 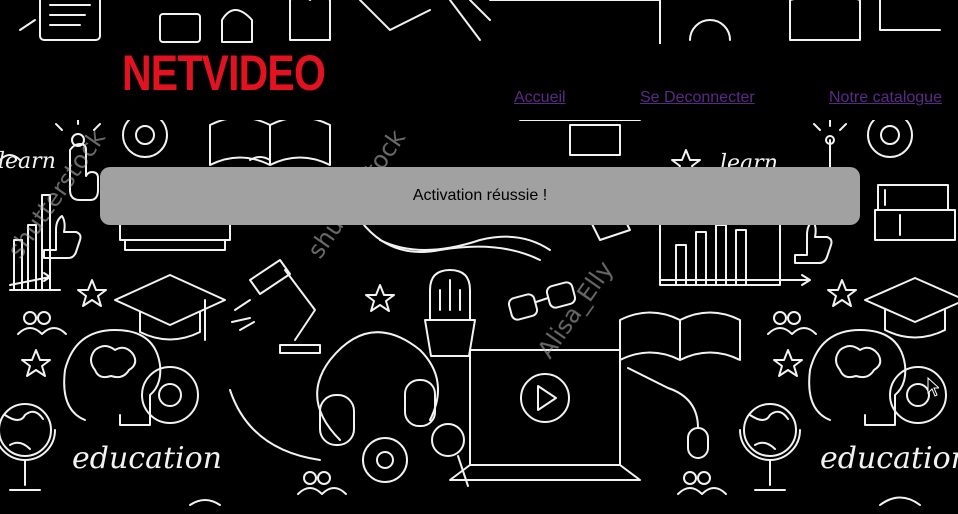 What do you see at coordinates (334, 396) in the screenshot?
I see `headphones-icon` at bounding box center [334, 396].